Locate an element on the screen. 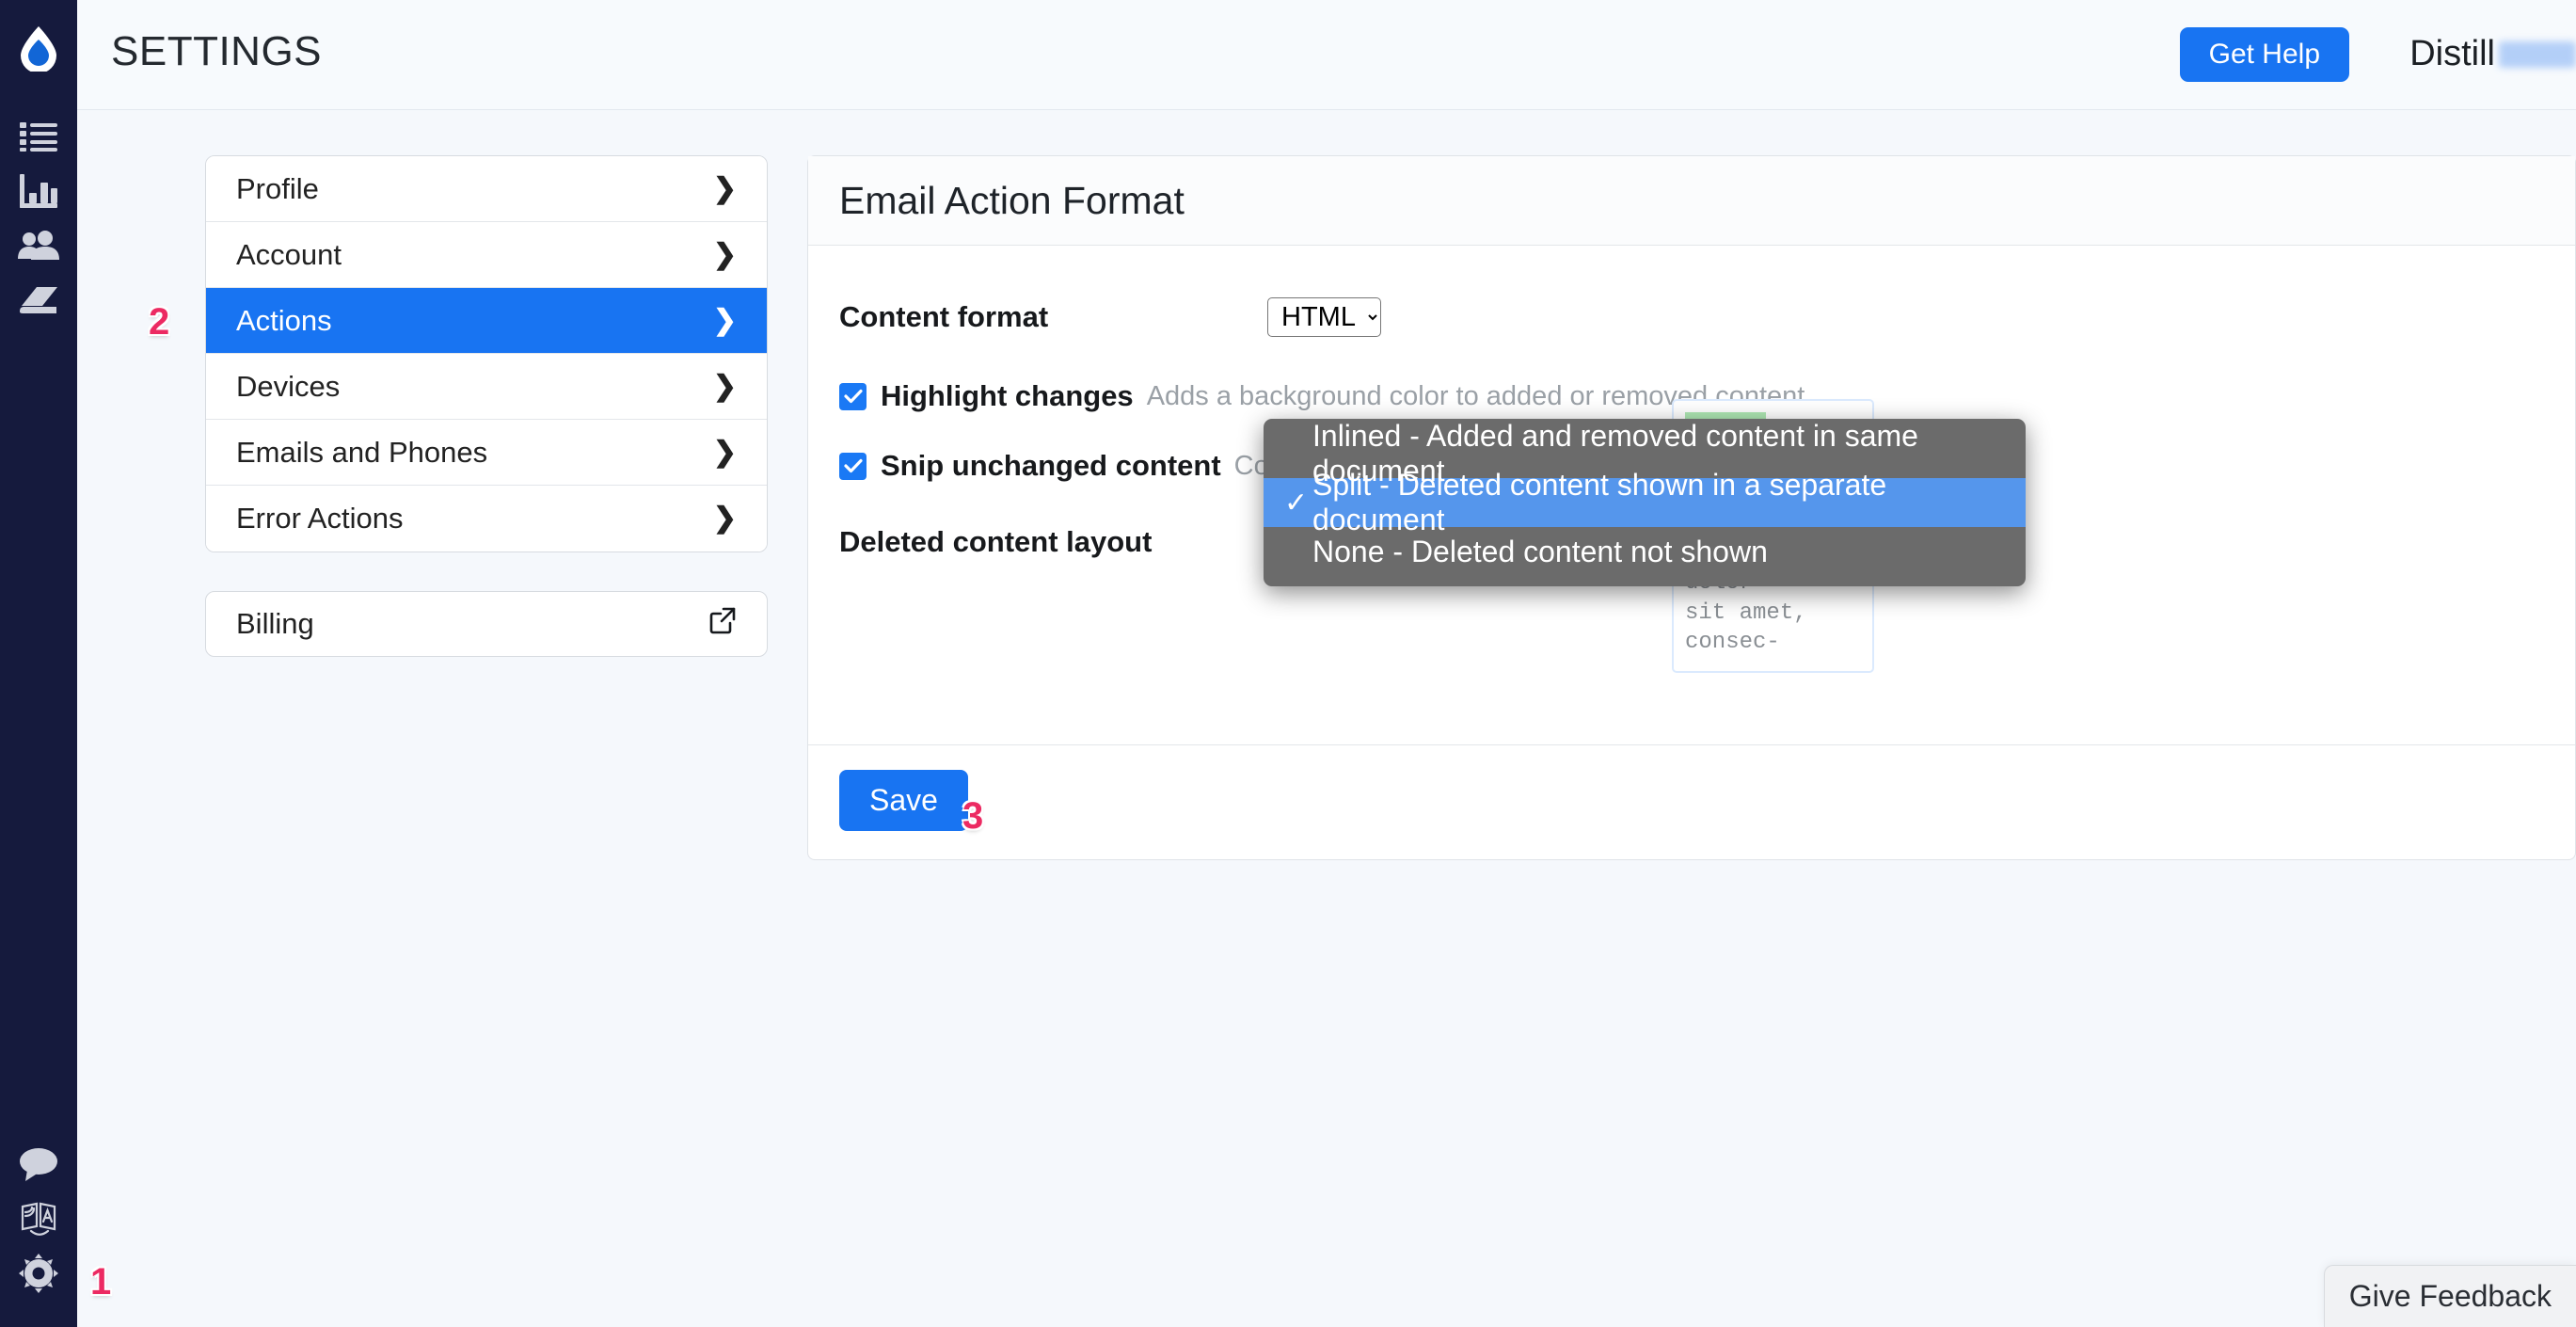  translate-icon is located at coordinates (38, 1218).